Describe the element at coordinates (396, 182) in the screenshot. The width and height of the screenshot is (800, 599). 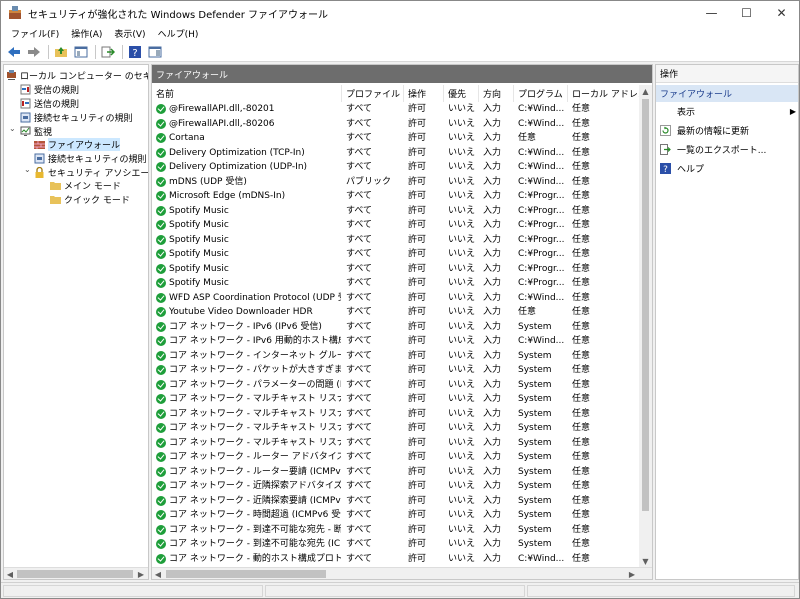
I see `table-row: mDNS (UDP 受信) パブリック 許可 いいえ 入力 C:¥Wind... 任意` at that location.